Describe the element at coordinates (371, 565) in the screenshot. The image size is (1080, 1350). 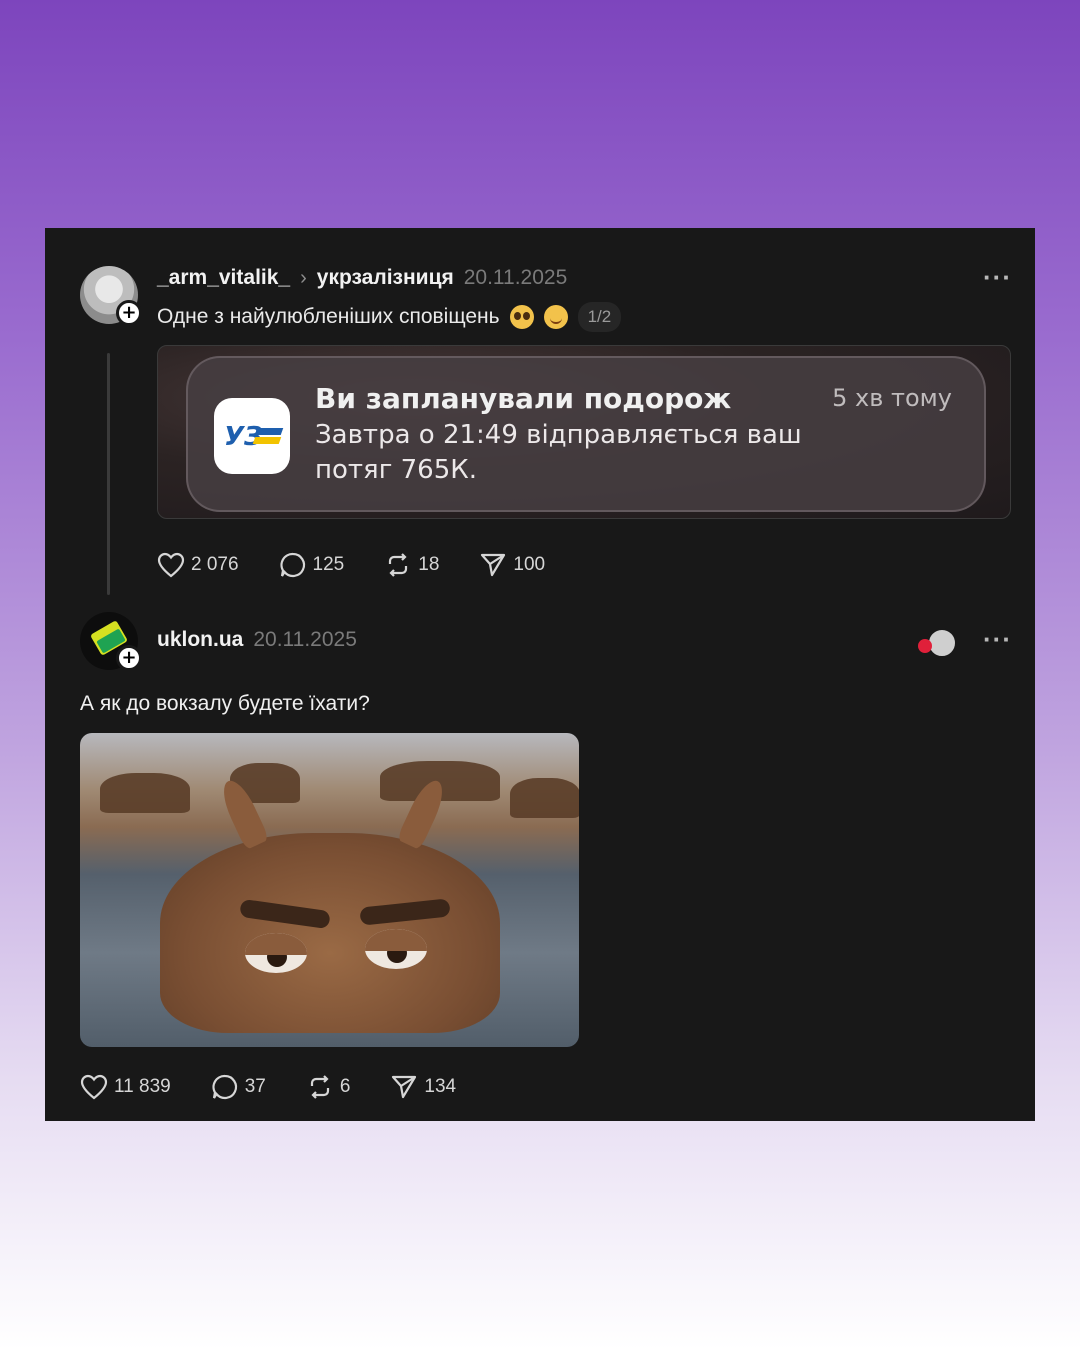
I see `post1-actions: 2 076 125 18 100` at that location.